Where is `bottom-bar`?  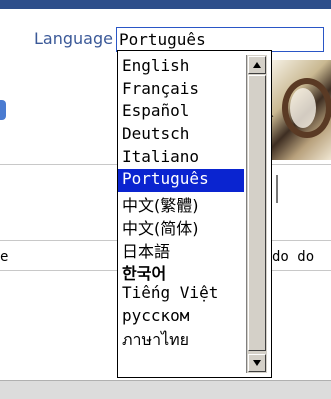
bottom-bar is located at coordinates (165, 389).